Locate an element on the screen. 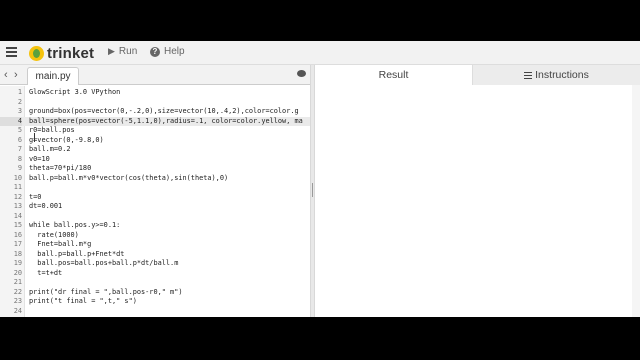 The width and height of the screenshot is (640, 360). help-button: ? Help is located at coordinates (167, 51).